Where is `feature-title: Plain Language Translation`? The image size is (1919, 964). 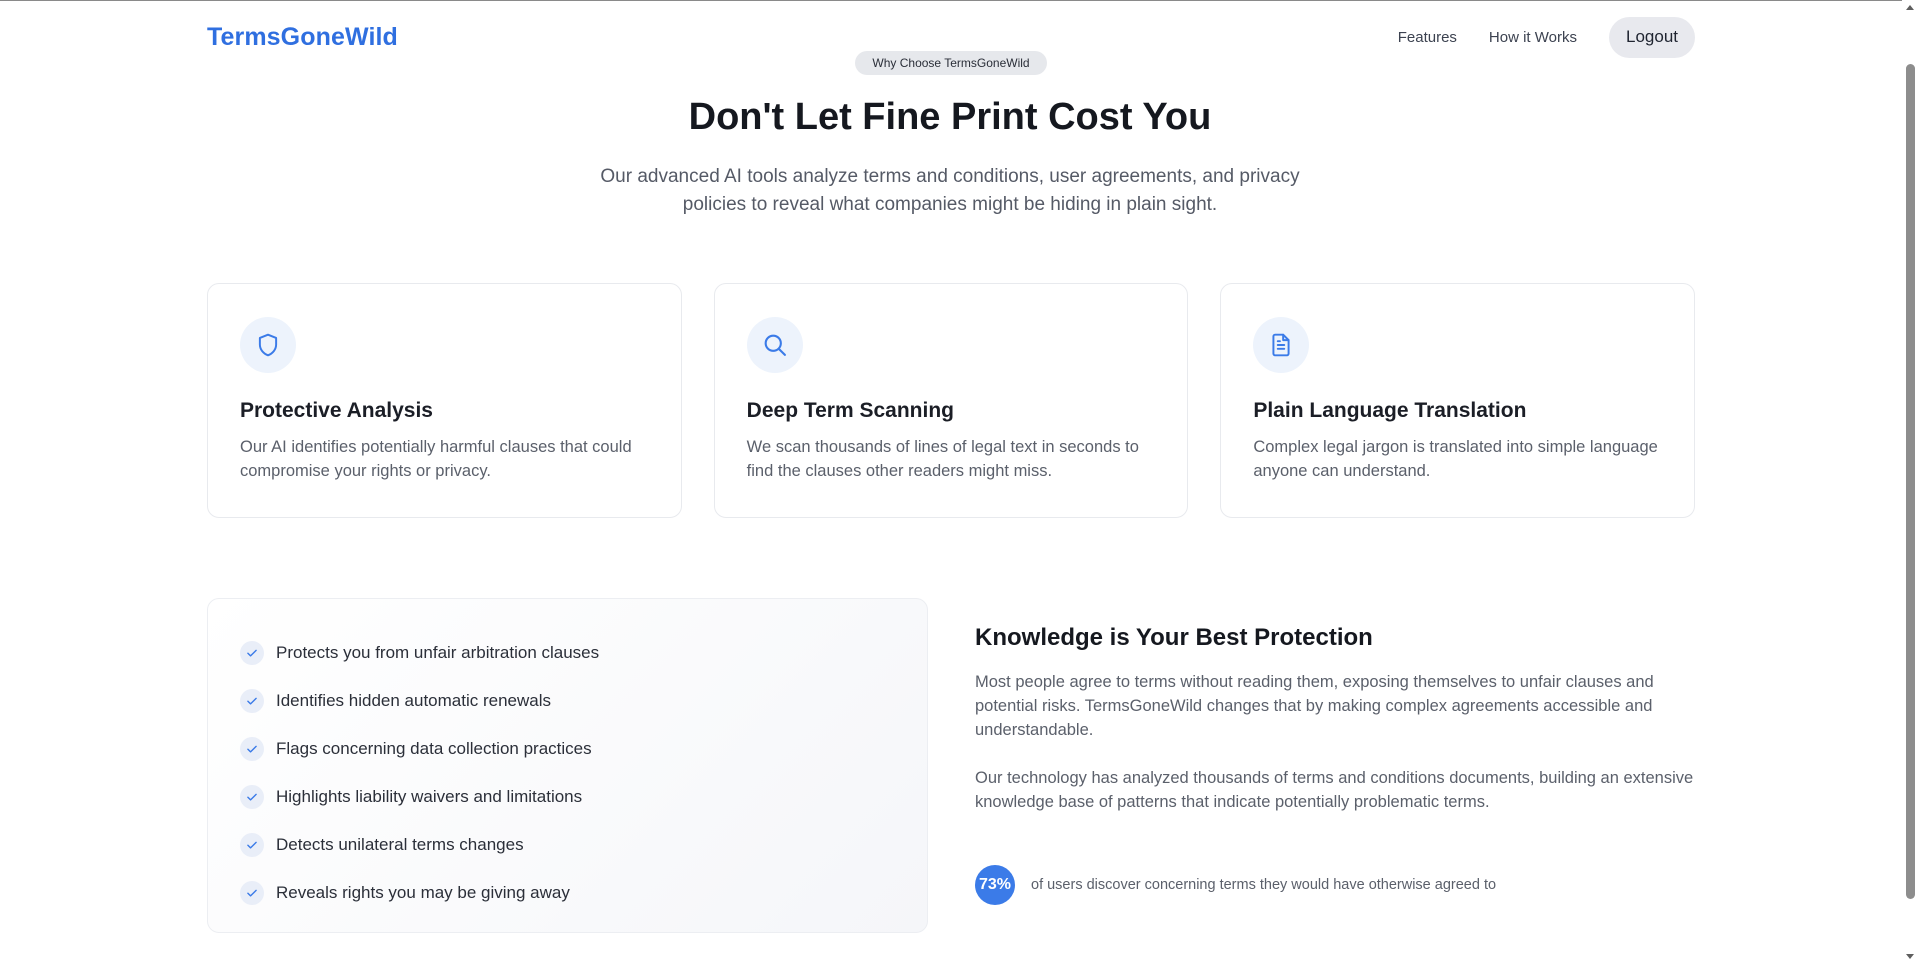 feature-title: Plain Language Translation is located at coordinates (1390, 410).